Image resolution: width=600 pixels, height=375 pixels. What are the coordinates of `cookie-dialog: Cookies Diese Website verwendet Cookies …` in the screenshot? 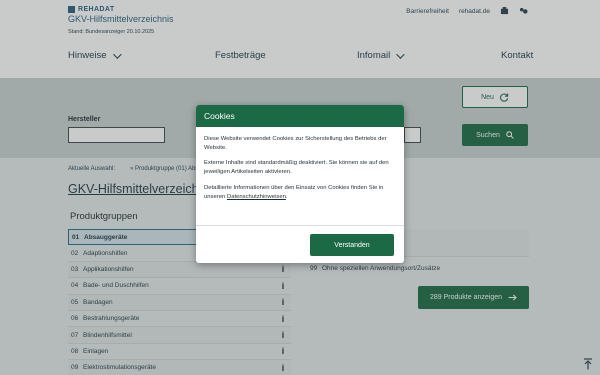 It's located at (300, 184).